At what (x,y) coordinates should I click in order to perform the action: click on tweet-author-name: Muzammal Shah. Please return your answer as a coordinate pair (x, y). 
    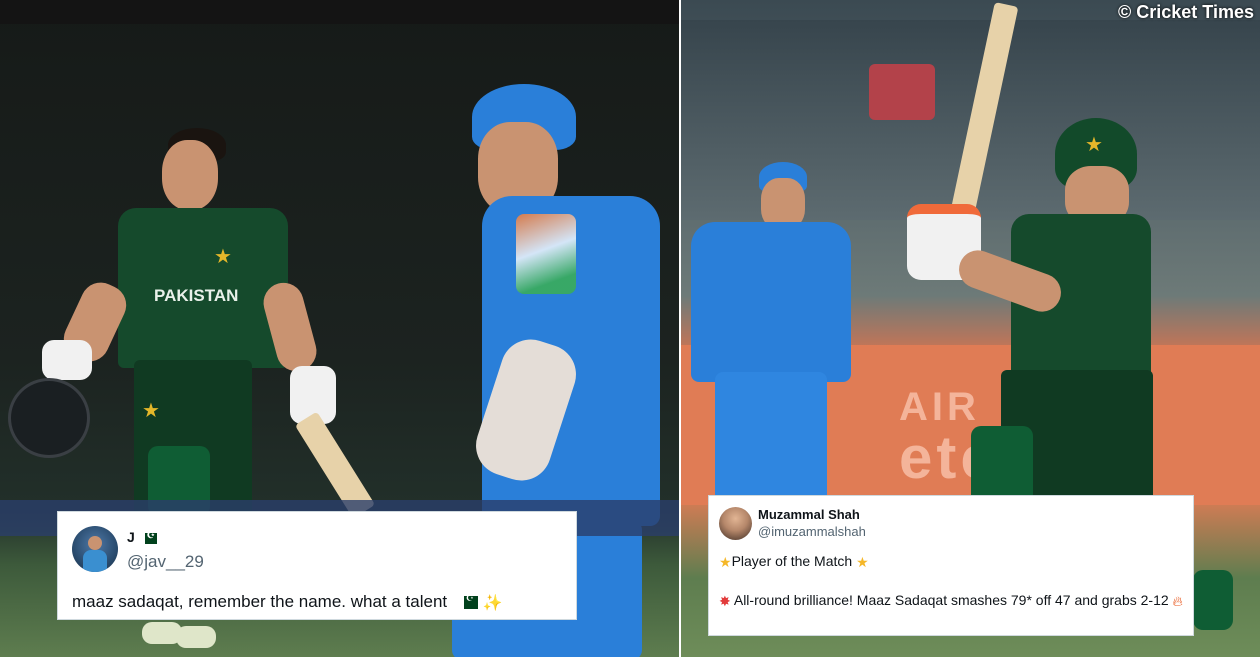
    Looking at the image, I should click on (809, 514).